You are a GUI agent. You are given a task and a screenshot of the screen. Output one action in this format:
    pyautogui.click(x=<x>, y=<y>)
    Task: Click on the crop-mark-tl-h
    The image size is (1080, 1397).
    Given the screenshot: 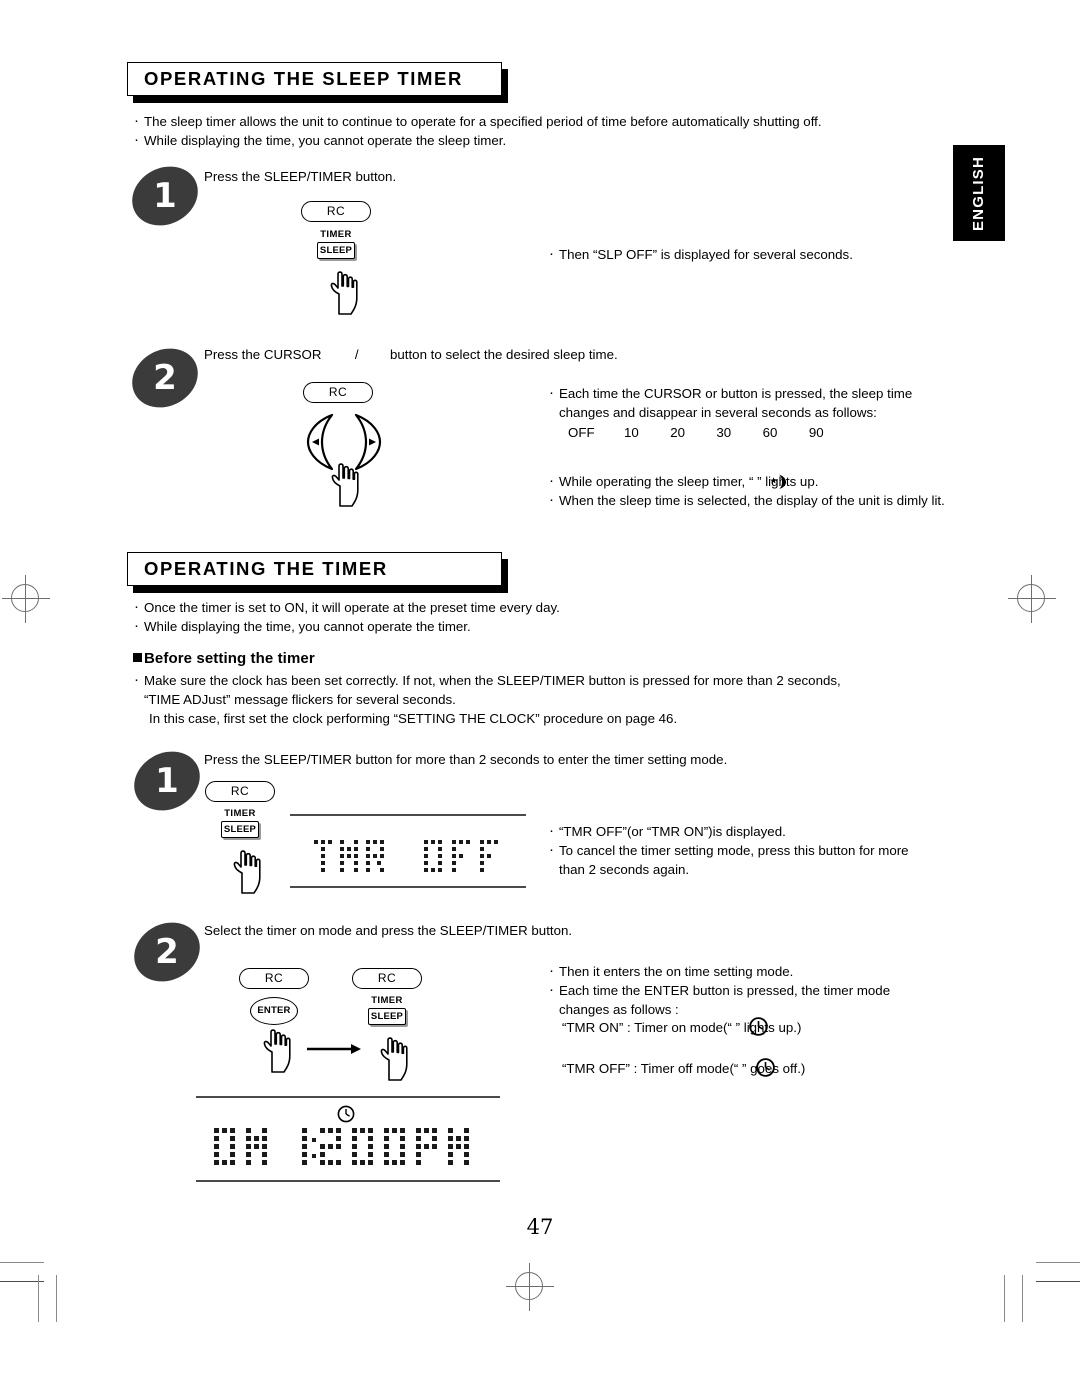 What is the action you would take?
    pyautogui.click(x=22, y=1262)
    